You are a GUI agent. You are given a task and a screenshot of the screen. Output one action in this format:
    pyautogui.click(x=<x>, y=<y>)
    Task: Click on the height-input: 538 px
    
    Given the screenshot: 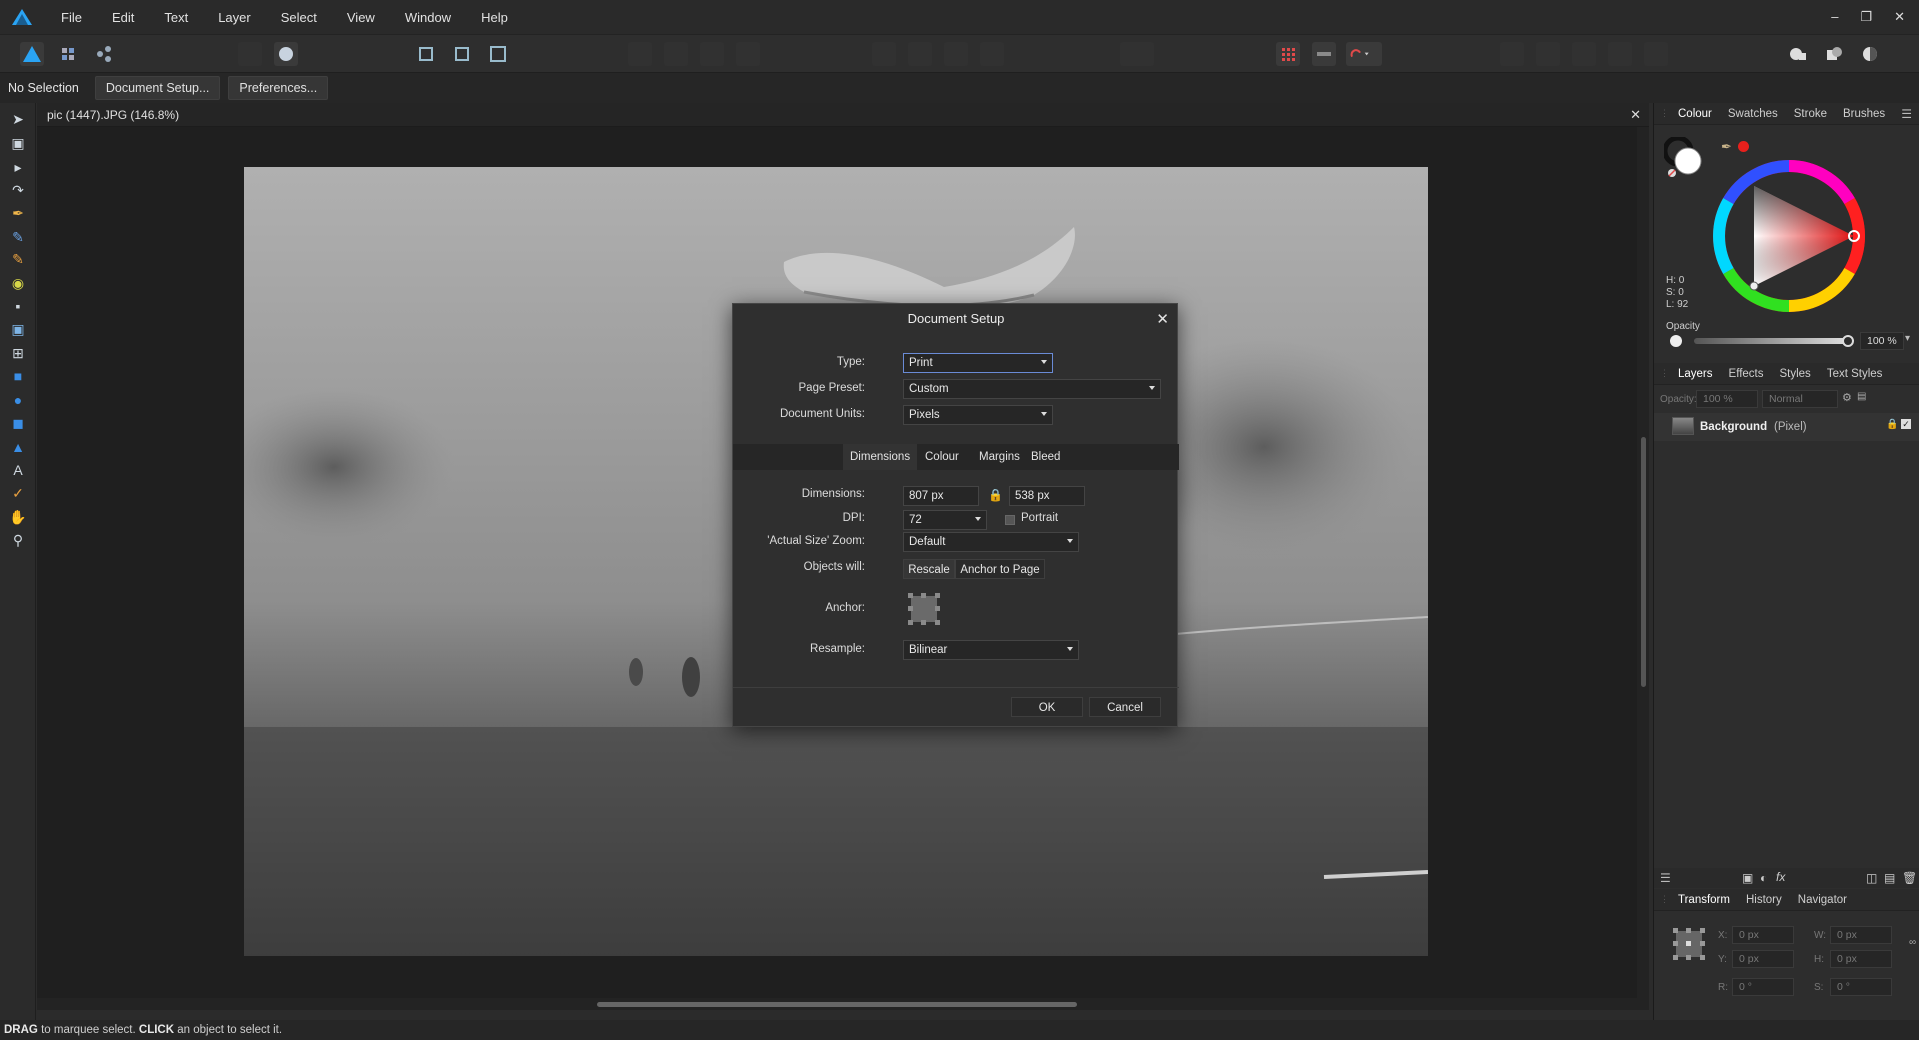 What is the action you would take?
    pyautogui.click(x=1047, y=496)
    